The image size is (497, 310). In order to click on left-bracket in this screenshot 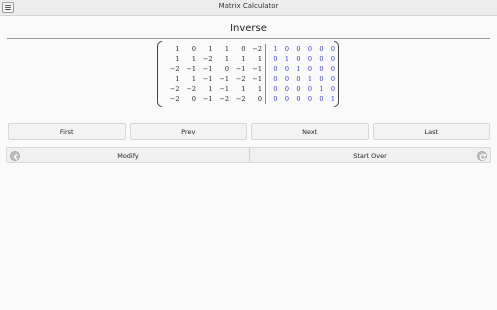, I will do `click(159, 74)`.